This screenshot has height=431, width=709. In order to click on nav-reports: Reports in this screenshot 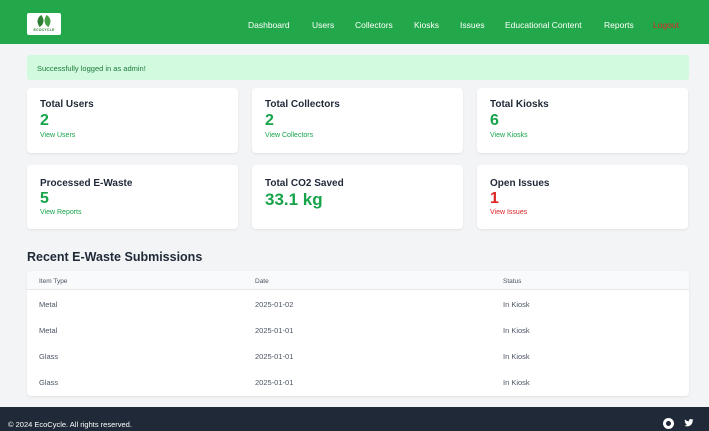, I will do `click(619, 25)`.